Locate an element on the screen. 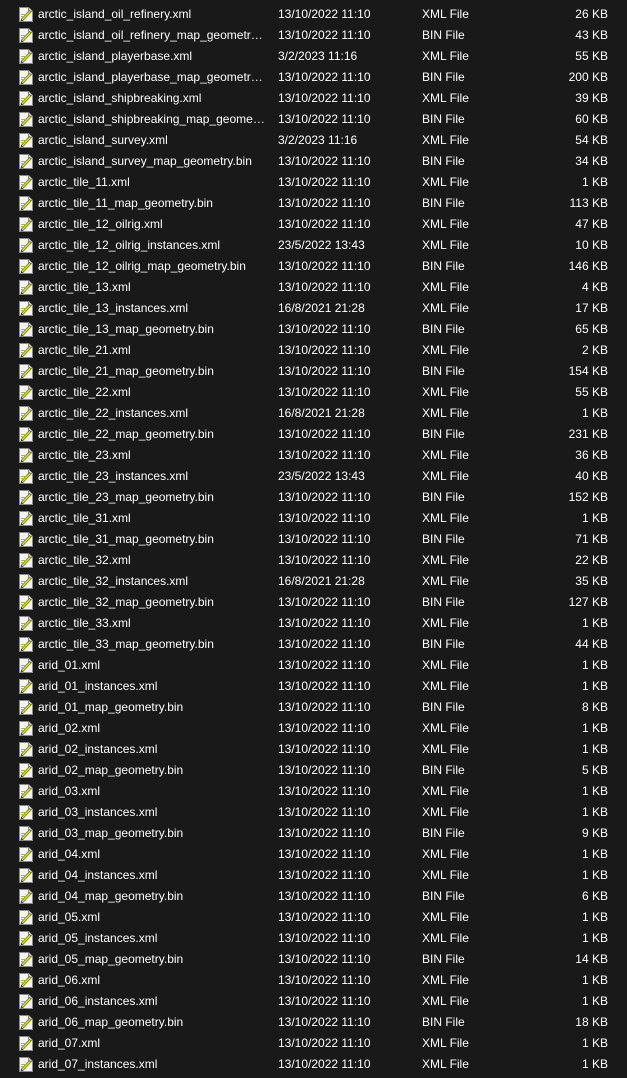 This screenshot has width=627, height=1078. file-name: arid_05_map_geometry.bin is located at coordinates (111, 959).